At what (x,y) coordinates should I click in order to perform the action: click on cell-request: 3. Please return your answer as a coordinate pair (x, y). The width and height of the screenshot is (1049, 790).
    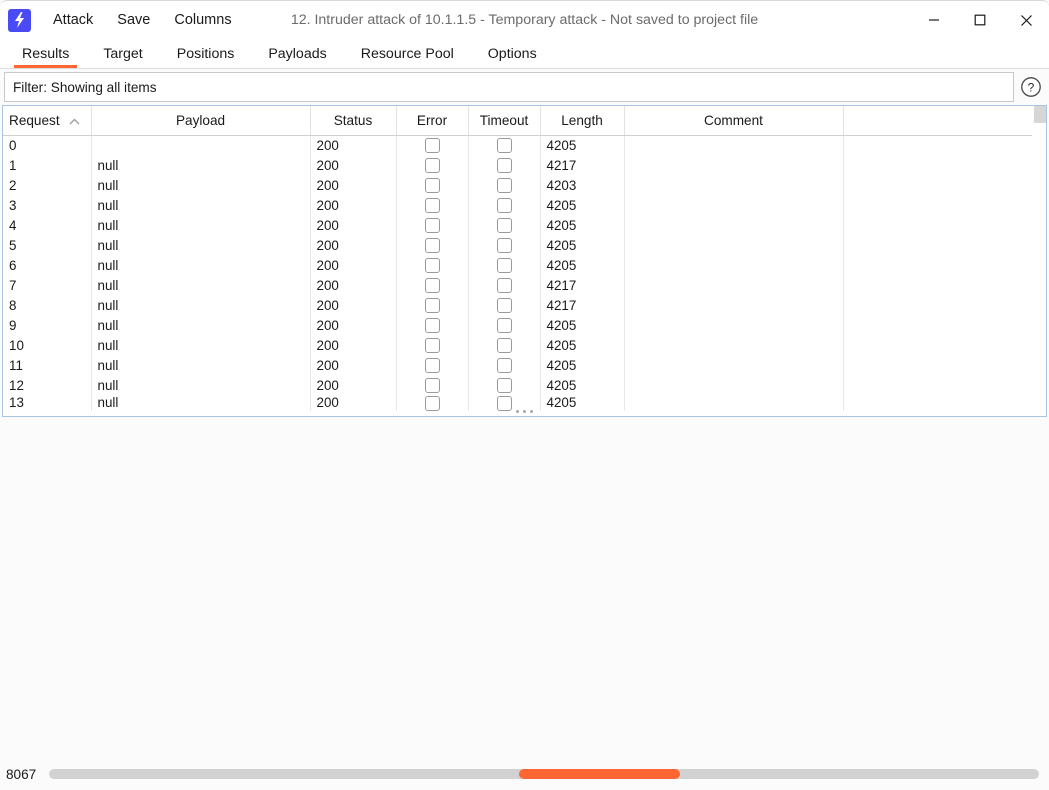
    Looking at the image, I should click on (47, 205).